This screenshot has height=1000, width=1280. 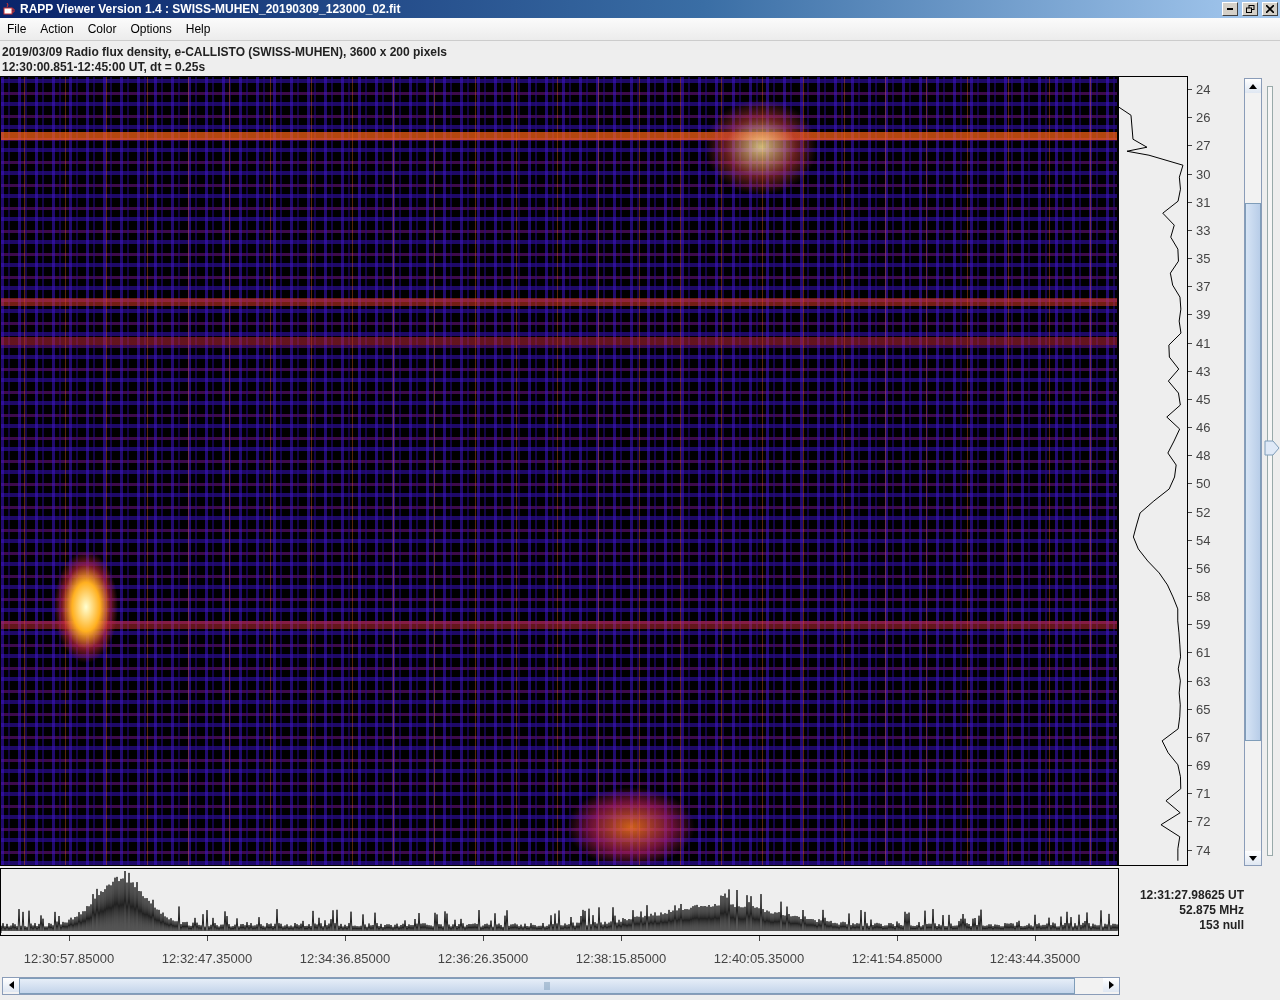 I want to click on down-arrow-icon, so click(x=1253, y=858).